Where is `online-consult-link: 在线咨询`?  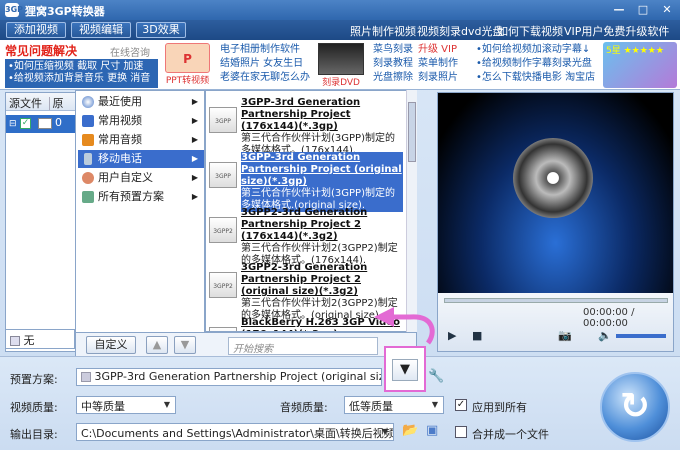 online-consult-link: 在线咨询 is located at coordinates (130, 51).